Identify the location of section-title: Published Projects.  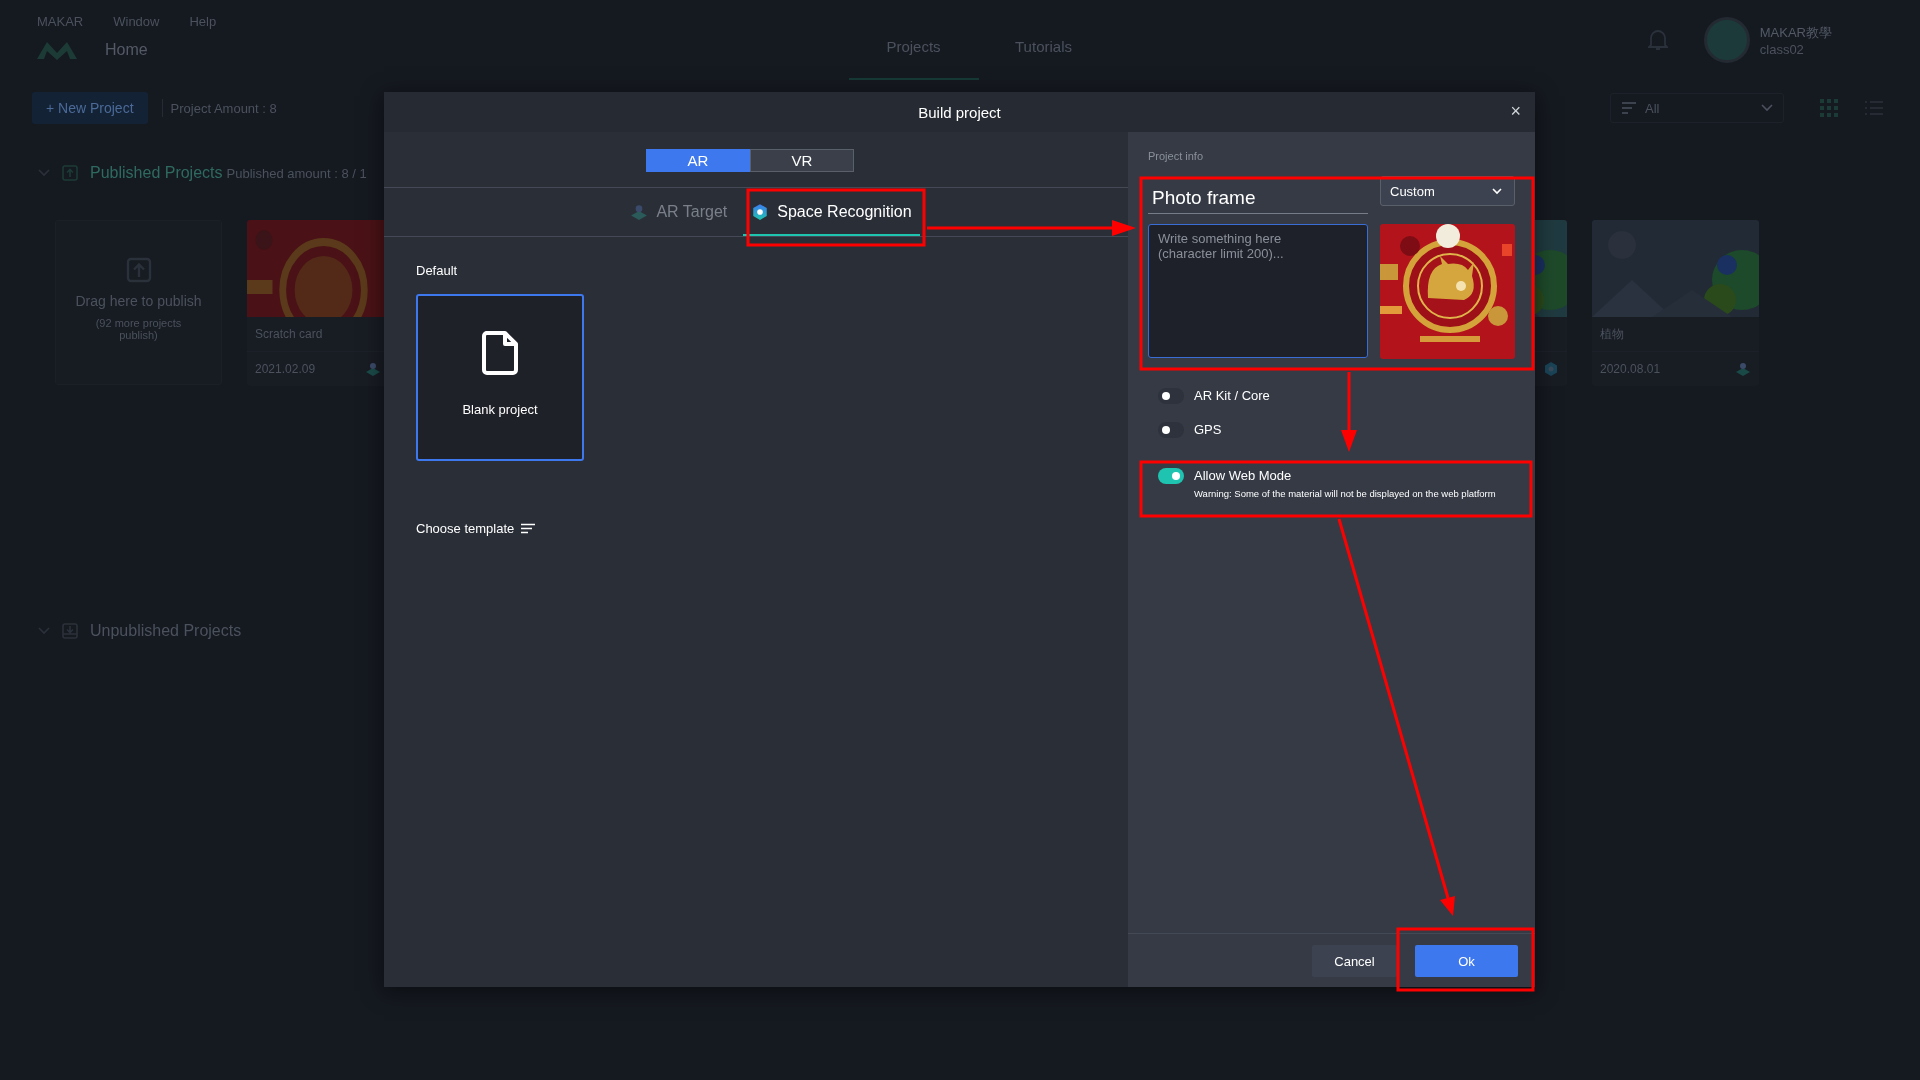
(156, 173).